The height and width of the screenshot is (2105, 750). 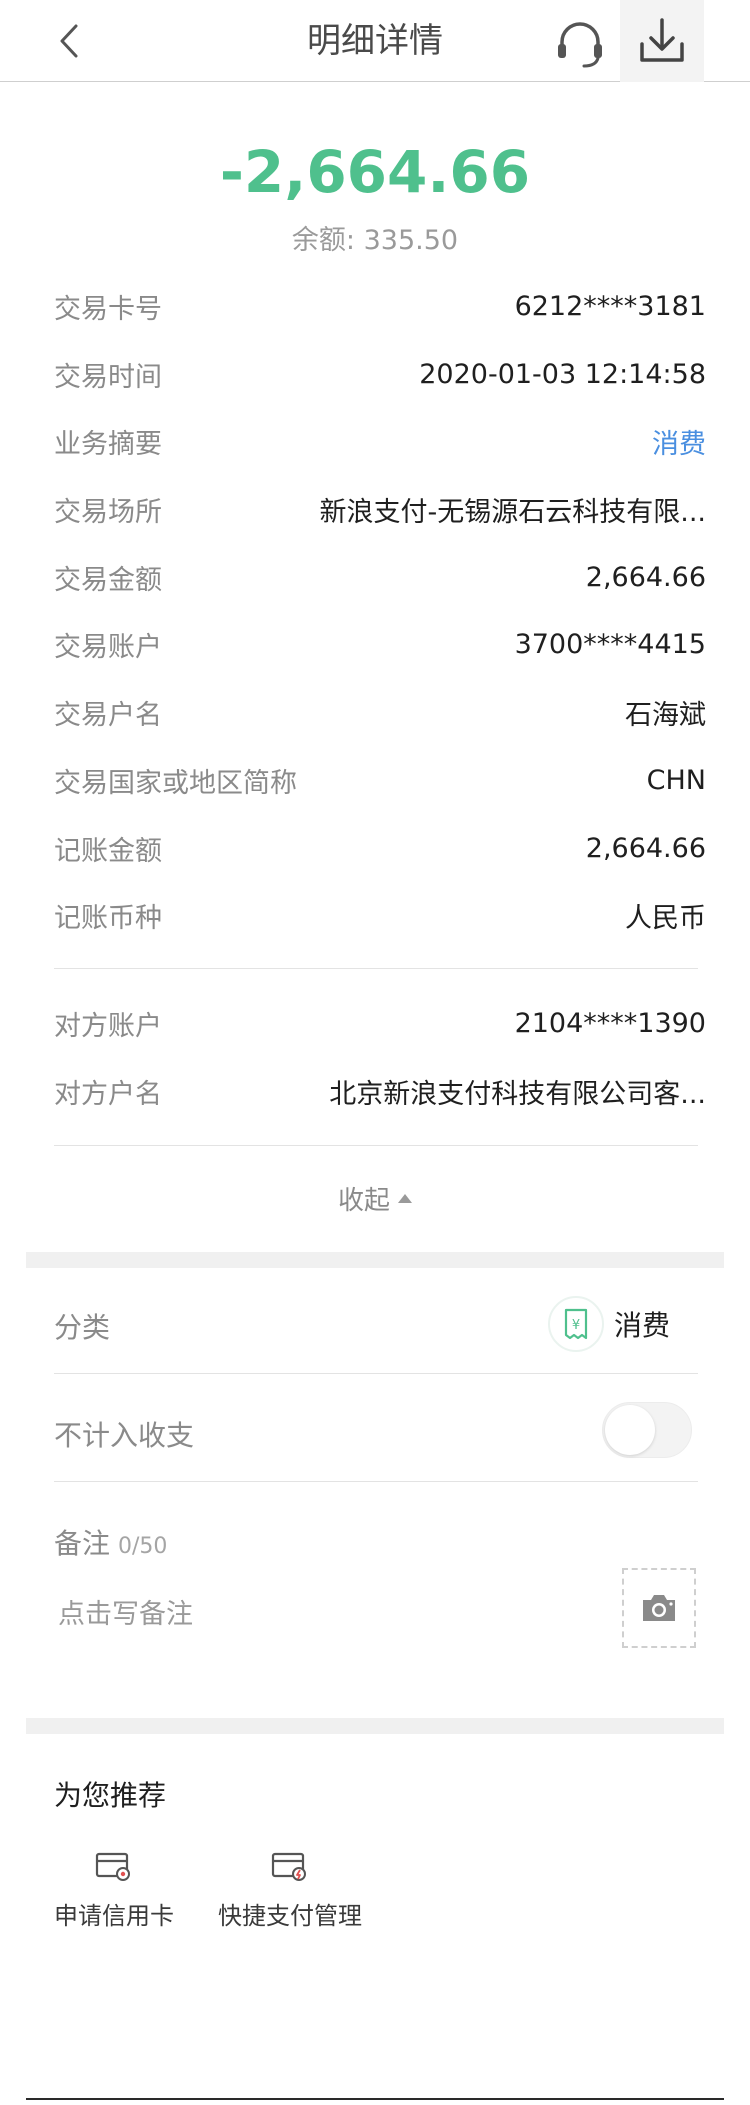 I want to click on detail-row-summary: 业务摘要 消费, so click(x=380, y=441).